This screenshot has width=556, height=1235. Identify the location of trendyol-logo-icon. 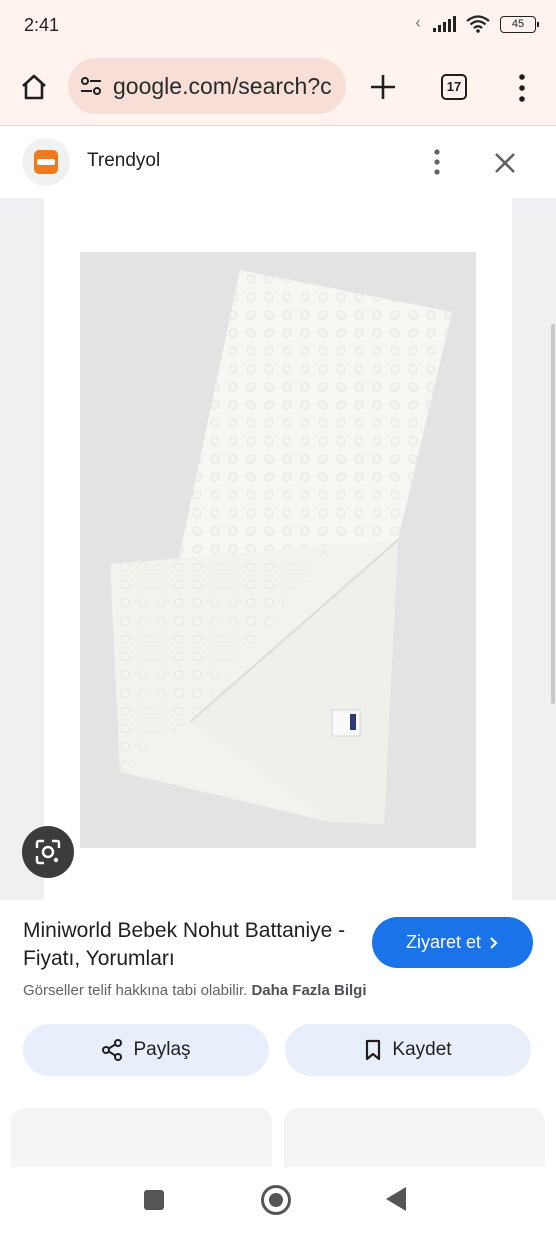
(46, 162).